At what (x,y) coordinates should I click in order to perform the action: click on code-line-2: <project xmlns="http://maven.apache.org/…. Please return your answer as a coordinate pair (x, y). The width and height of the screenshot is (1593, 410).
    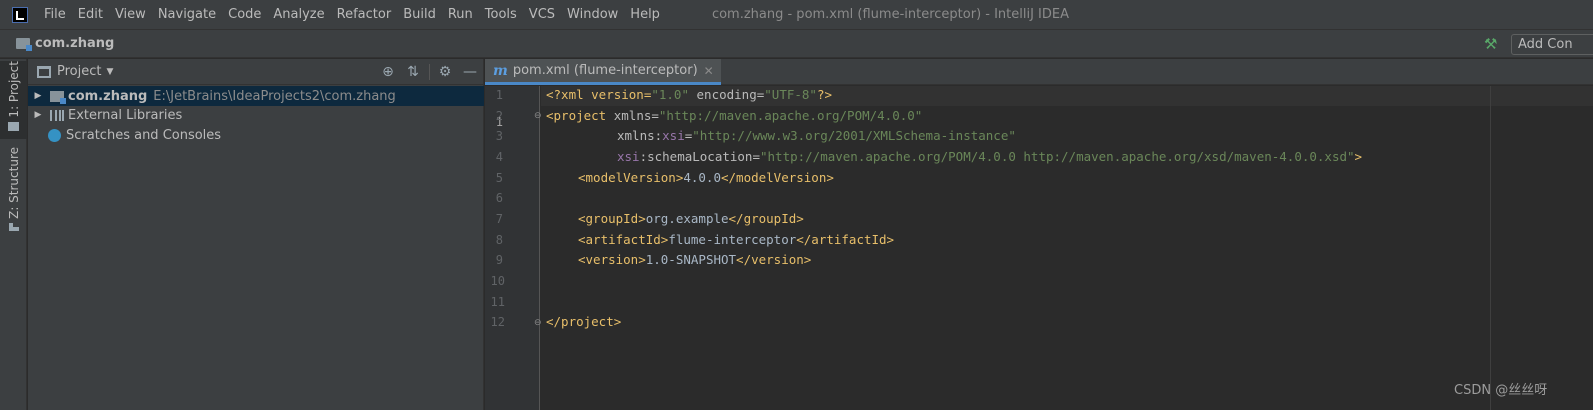
    Looking at the image, I should click on (734, 116).